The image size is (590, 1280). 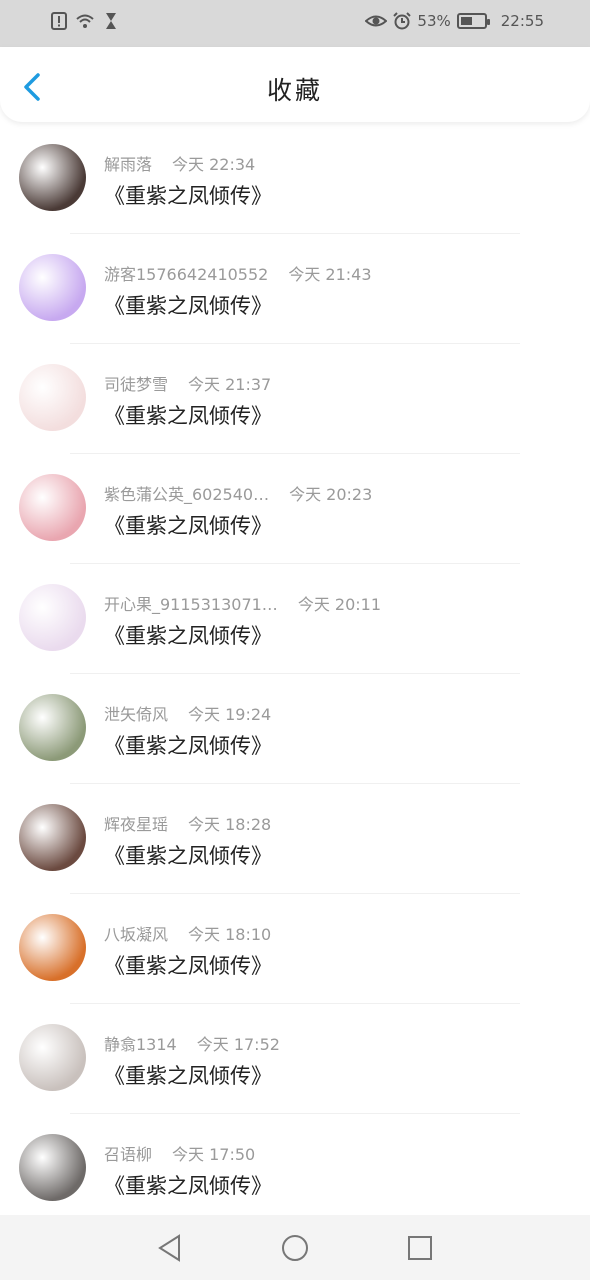 What do you see at coordinates (402, 21) in the screenshot?
I see `alarm-icon` at bounding box center [402, 21].